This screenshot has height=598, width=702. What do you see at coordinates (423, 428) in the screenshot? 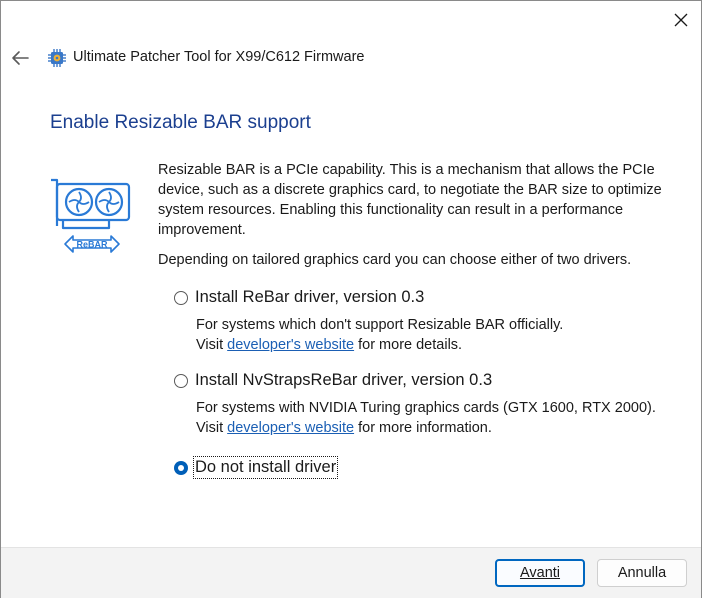
I see `visit-suffix: for more information.` at bounding box center [423, 428].